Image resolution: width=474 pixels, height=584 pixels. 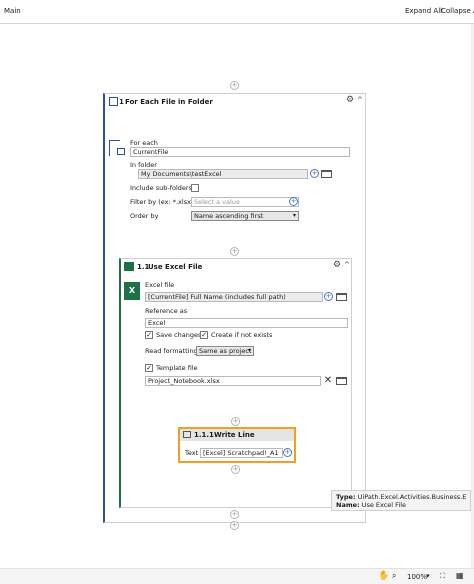 I want to click on filter-label: Filter by (ex: *.xlsx), so click(x=162, y=202).